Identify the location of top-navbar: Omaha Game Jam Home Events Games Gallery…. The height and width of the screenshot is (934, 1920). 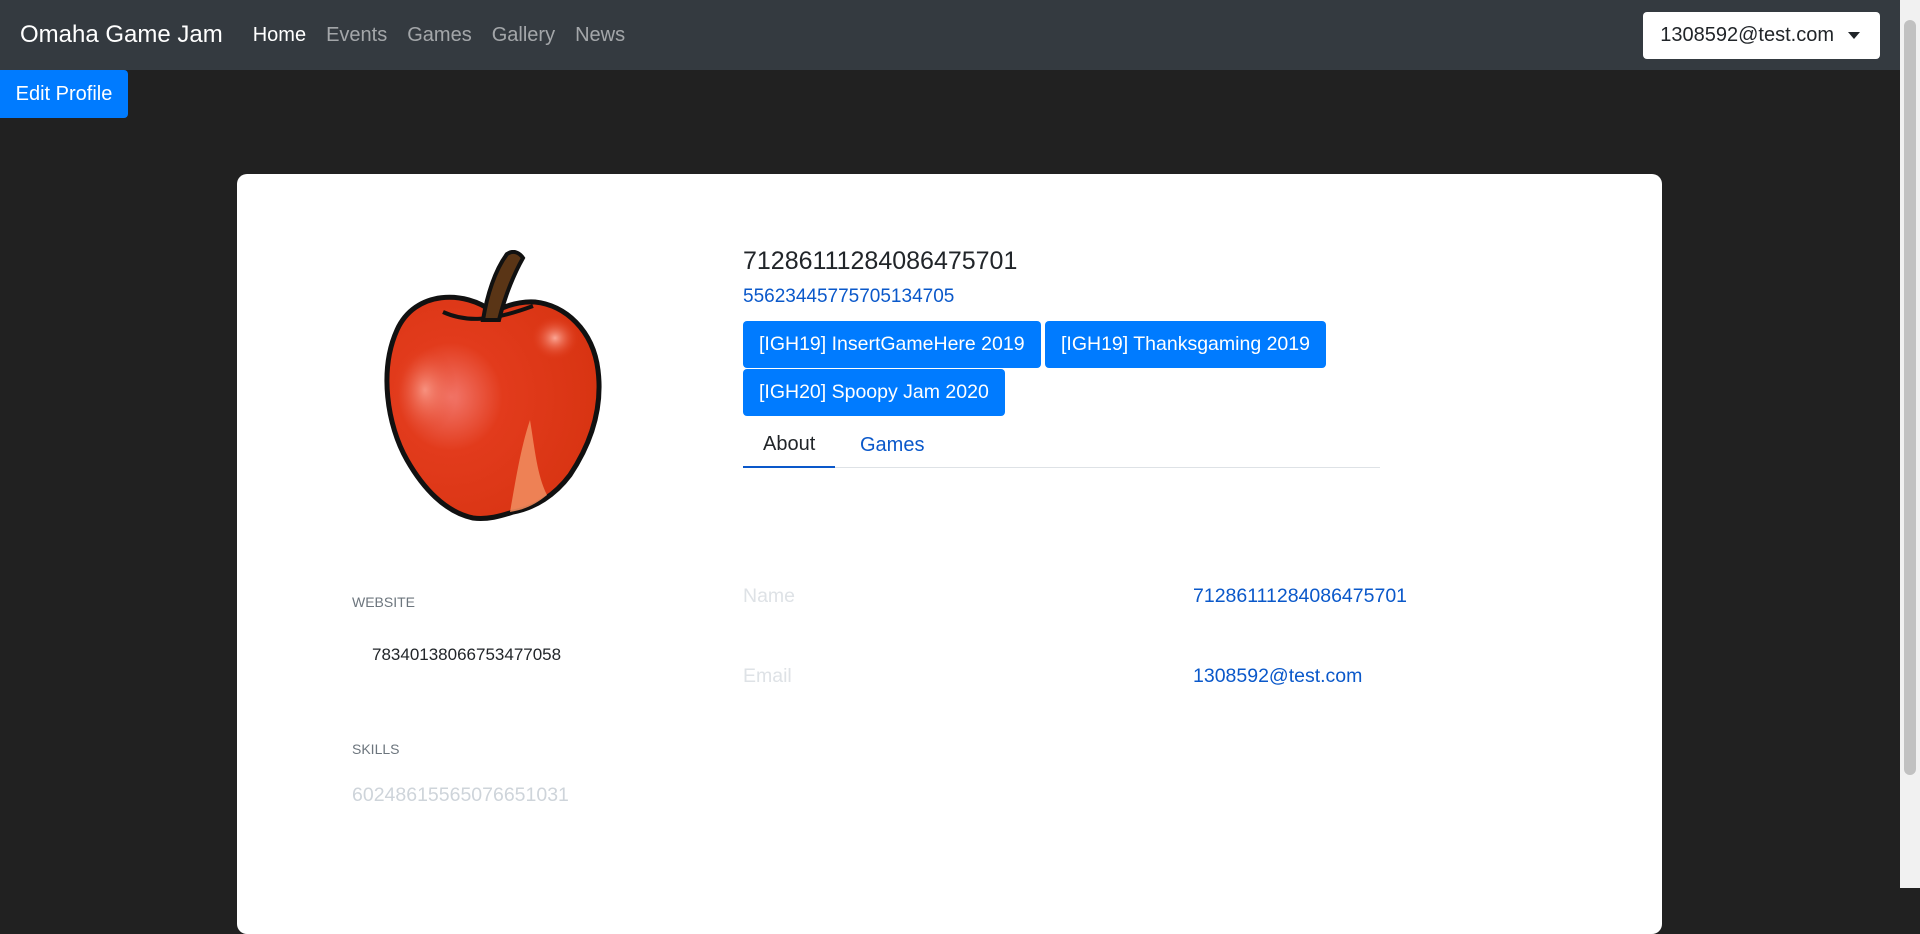
(950, 35).